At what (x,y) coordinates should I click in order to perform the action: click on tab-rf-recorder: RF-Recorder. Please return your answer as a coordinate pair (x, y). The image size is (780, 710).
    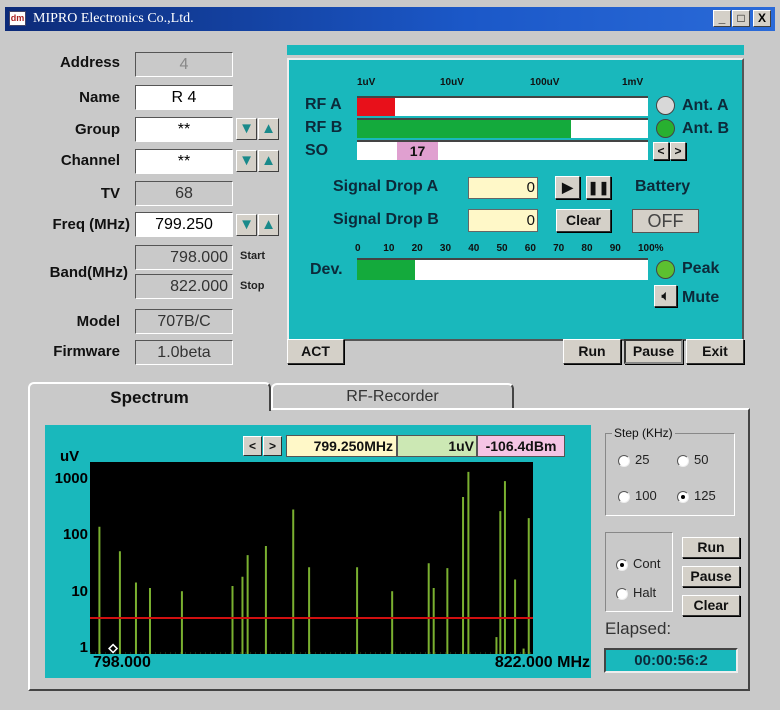
    Looking at the image, I should click on (392, 395).